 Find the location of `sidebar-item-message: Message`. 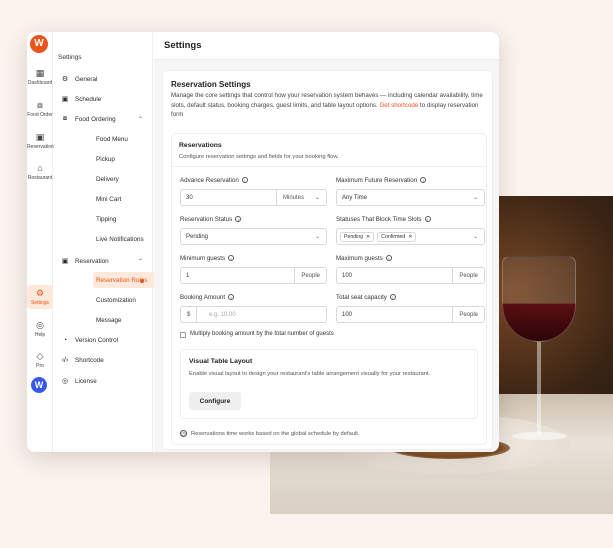

sidebar-item-message: Message is located at coordinates (103, 320).